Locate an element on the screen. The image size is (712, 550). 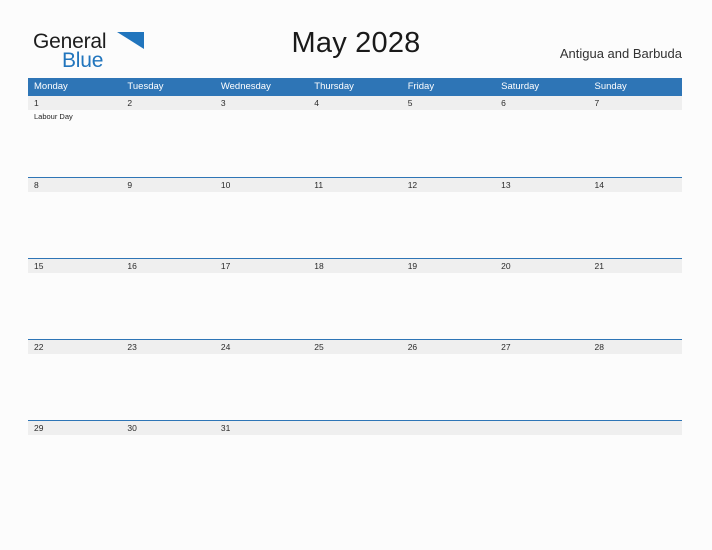
day-cell: 13 is located at coordinates (541, 218).